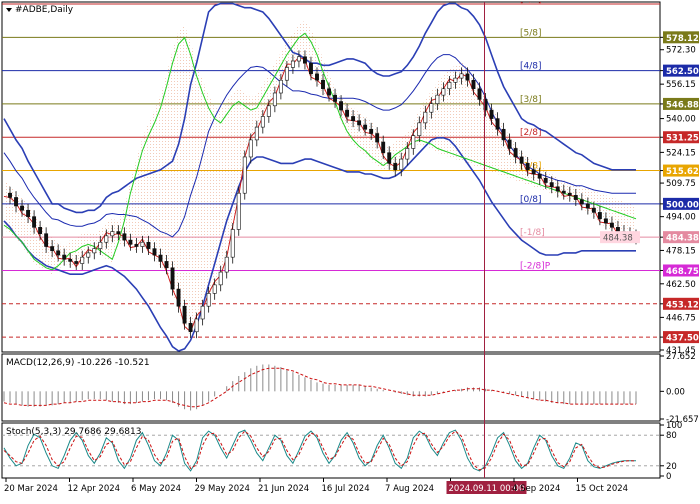 This screenshot has height=504, width=700. What do you see at coordinates (535, 266) in the screenshot?
I see `murrey-level-label: [-2/8]P` at bounding box center [535, 266].